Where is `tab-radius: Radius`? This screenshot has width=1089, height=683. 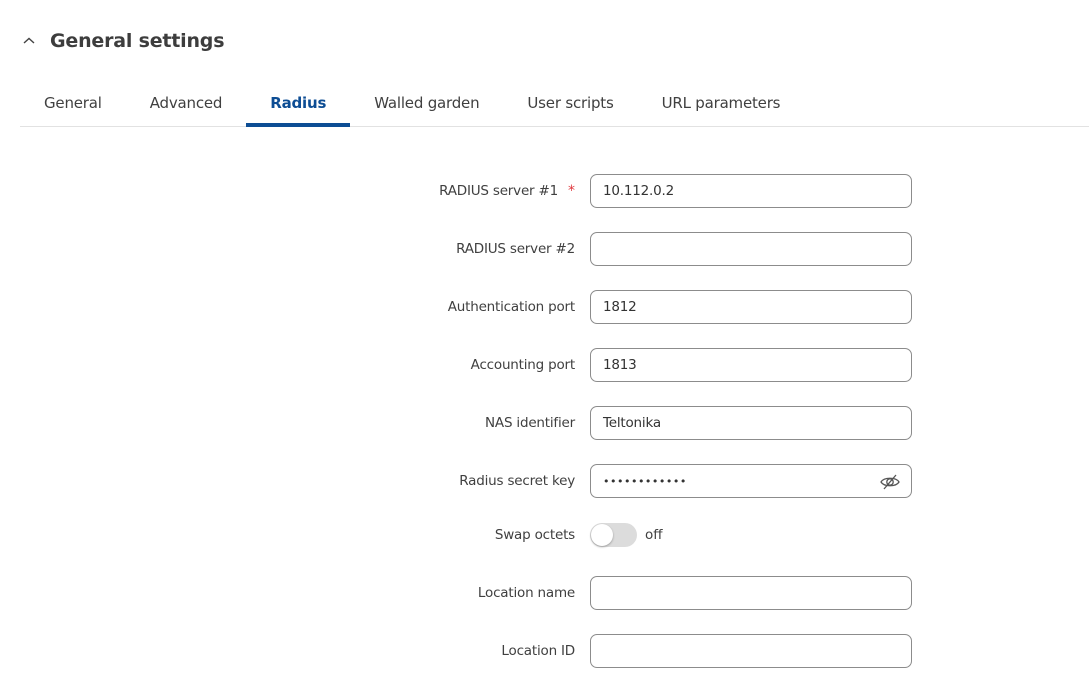 tab-radius: Radius is located at coordinates (298, 103).